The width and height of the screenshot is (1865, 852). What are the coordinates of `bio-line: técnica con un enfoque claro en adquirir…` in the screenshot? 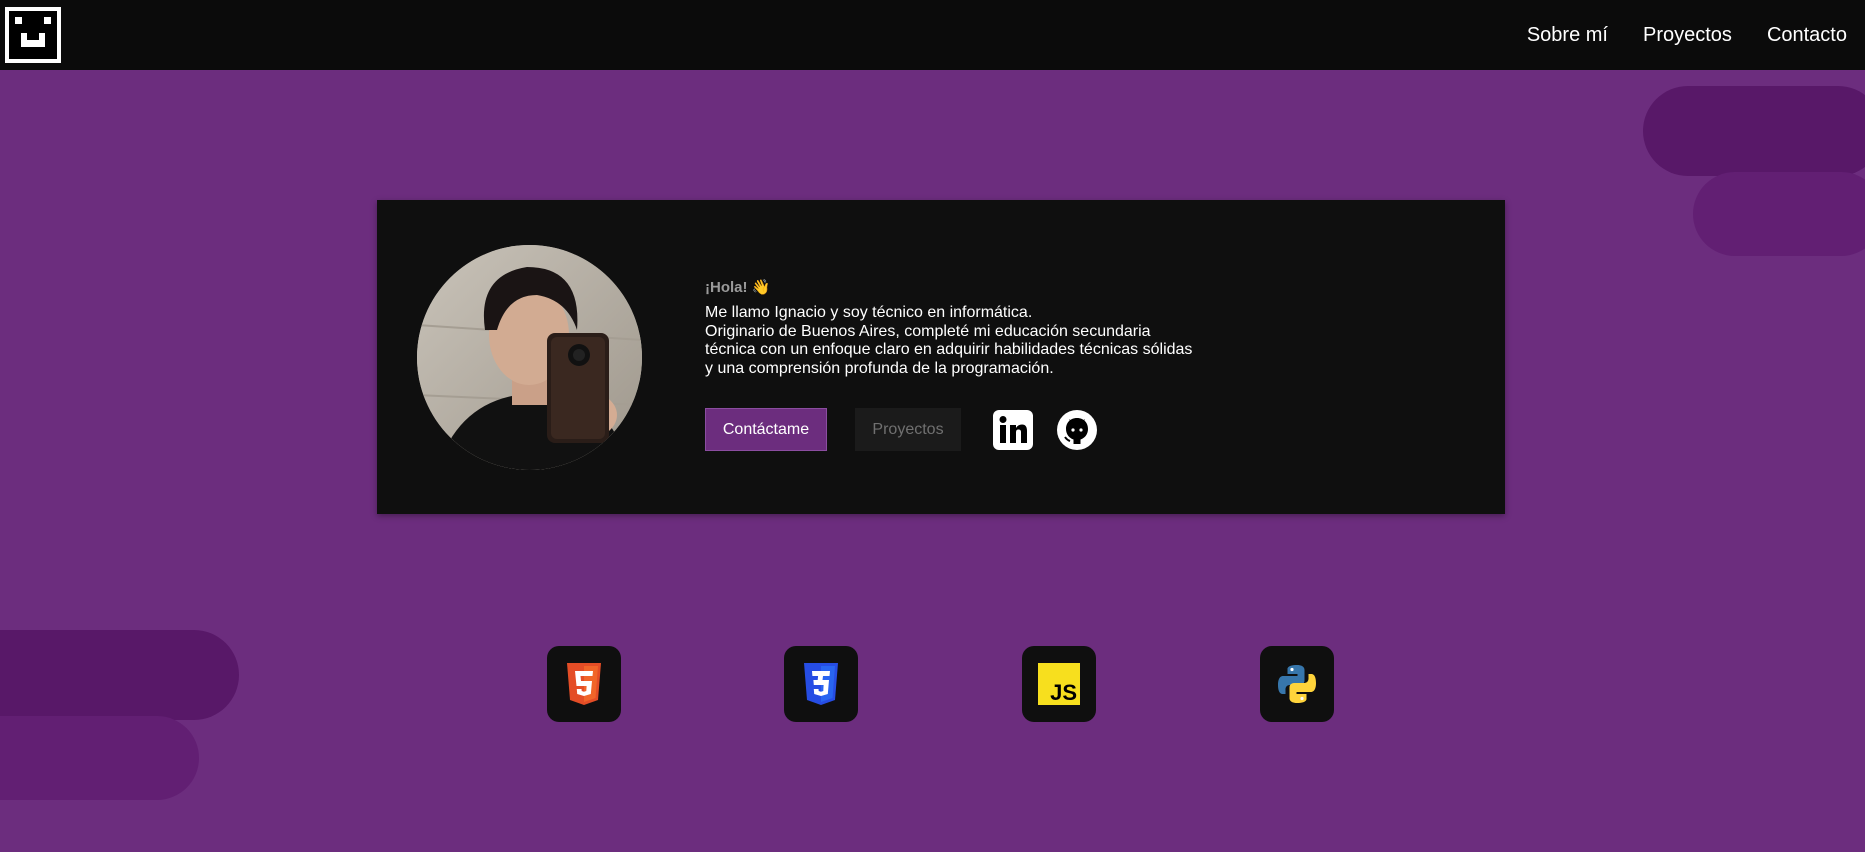 It's located at (949, 349).